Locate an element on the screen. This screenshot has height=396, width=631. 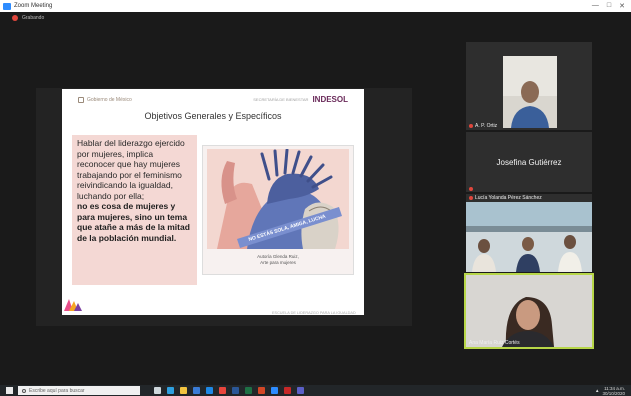
minimize-button: — is located at coordinates (595, 6).